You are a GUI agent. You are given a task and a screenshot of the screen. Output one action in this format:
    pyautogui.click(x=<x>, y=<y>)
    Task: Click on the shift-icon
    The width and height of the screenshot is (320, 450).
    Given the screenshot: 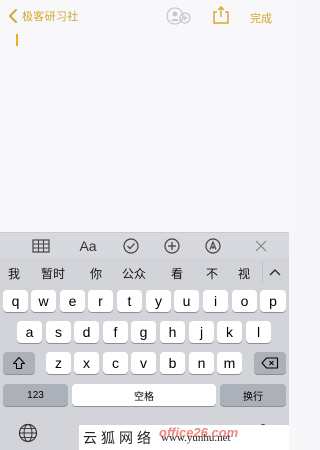 What is the action you would take?
    pyautogui.click(x=19, y=363)
    